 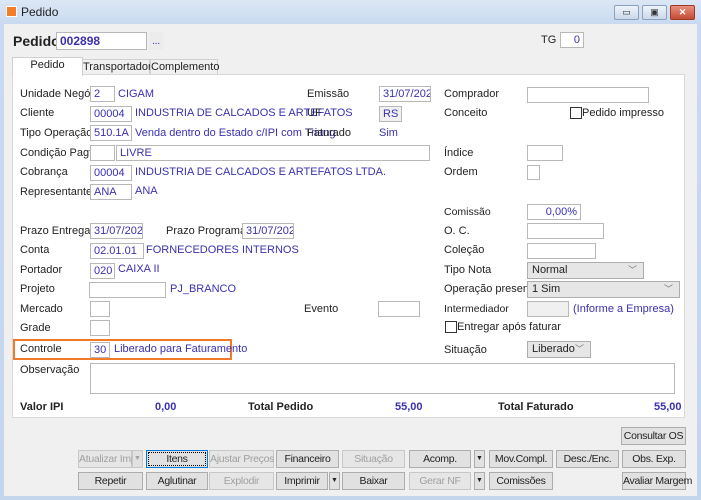 I want to click on pedido-impresso-checkbox, so click(x=576, y=113).